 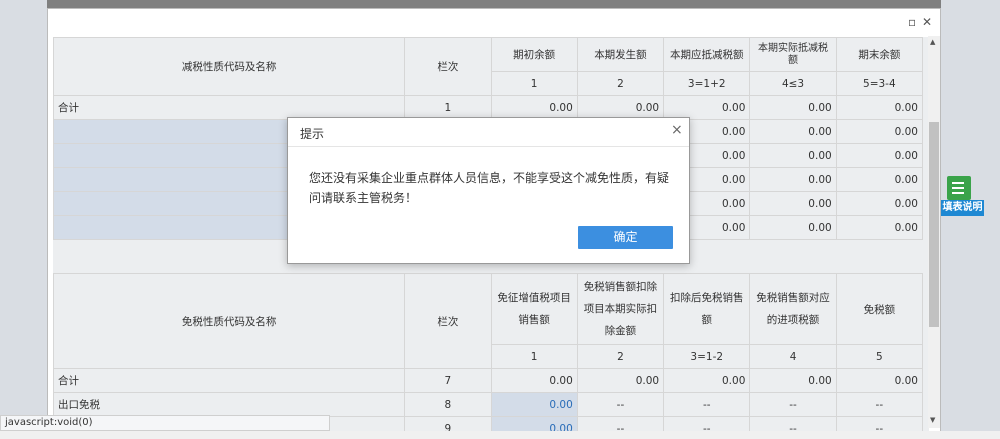 I want to click on window-close-icon: ✕, so click(x=927, y=22).